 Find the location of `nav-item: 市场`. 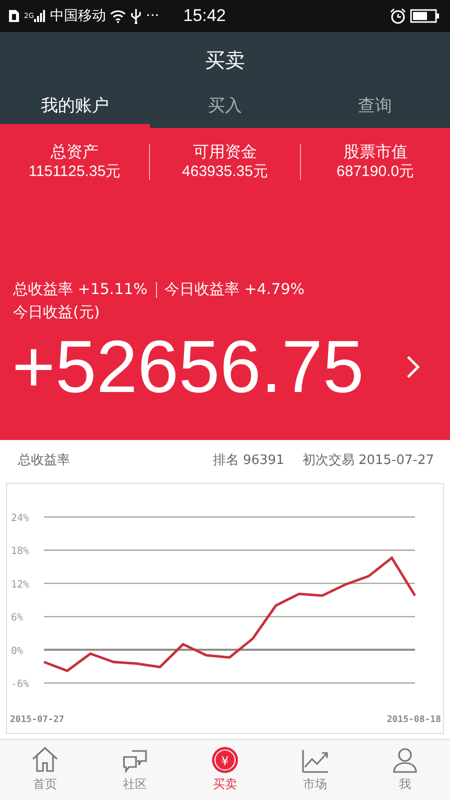

nav-item: 市场 is located at coordinates (315, 770).